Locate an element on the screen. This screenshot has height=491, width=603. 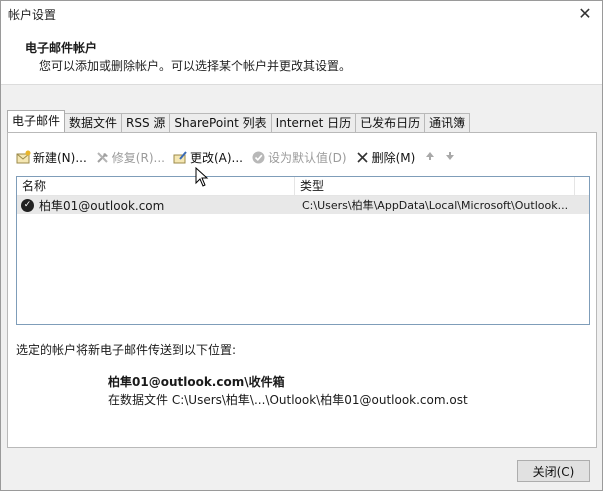
remove-label: 删除(M) is located at coordinates (393, 157).